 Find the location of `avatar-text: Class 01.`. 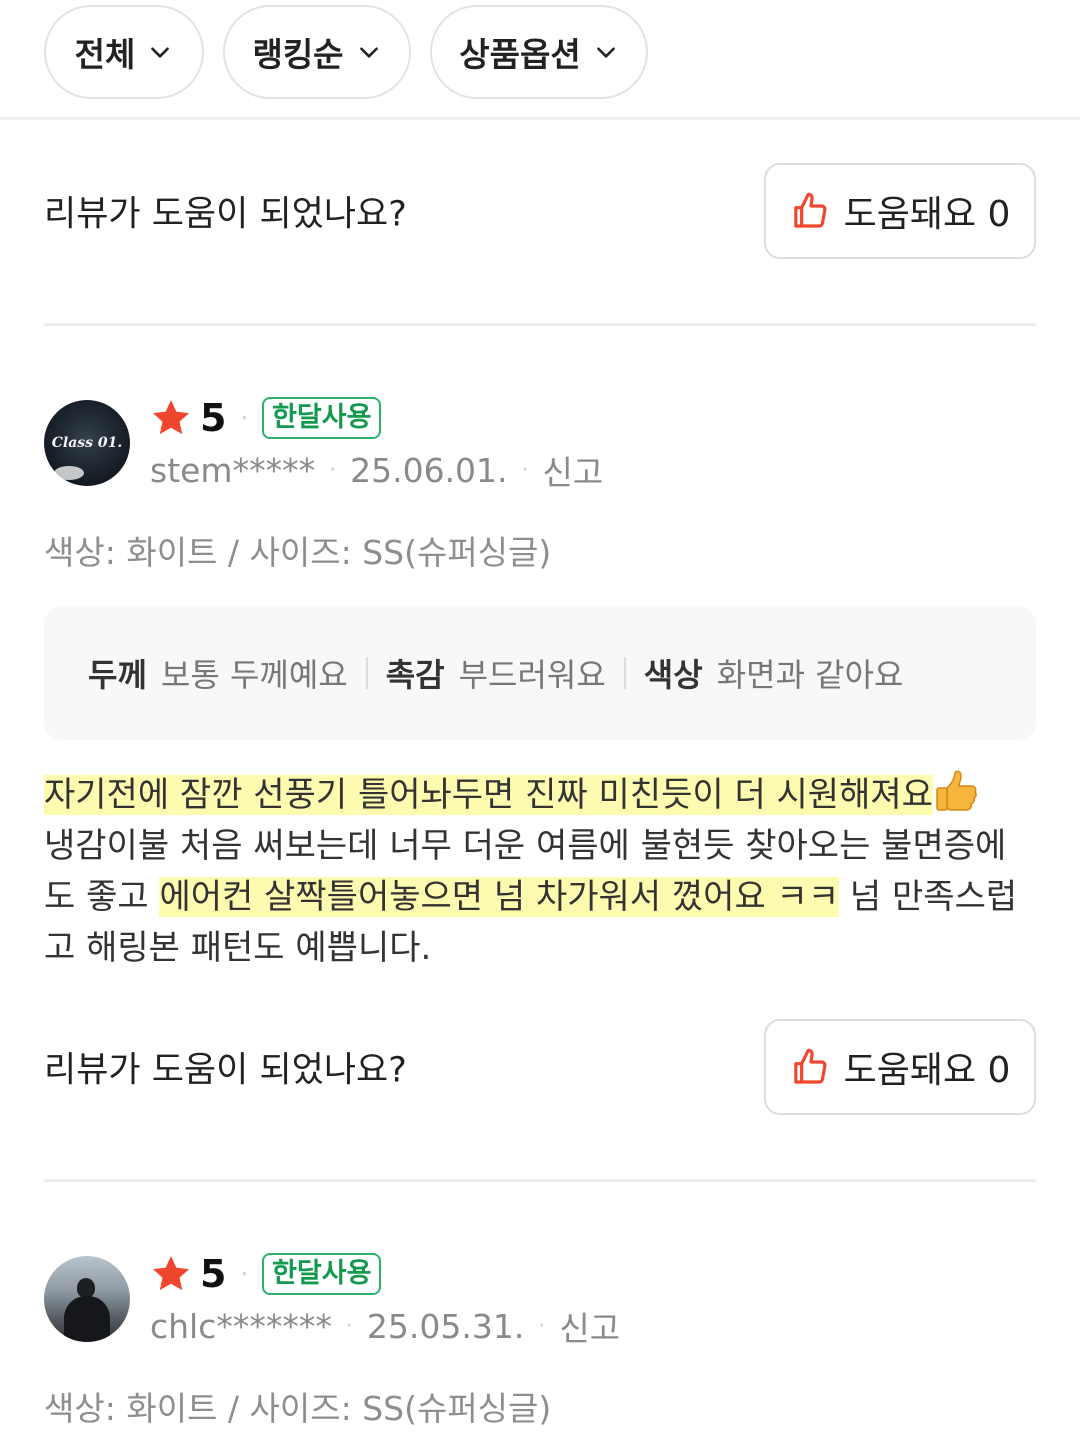

avatar-text: Class 01. is located at coordinates (87, 443).